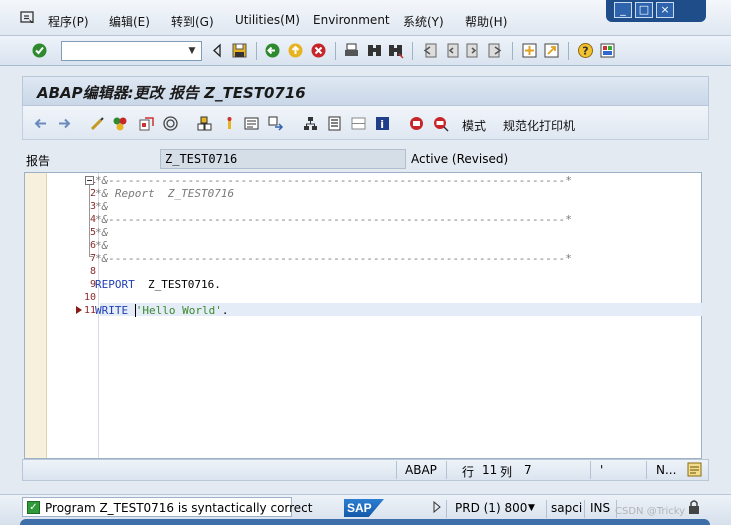 This screenshot has height=525, width=731. I want to click on window-controls: _ □ ×, so click(656, 11).